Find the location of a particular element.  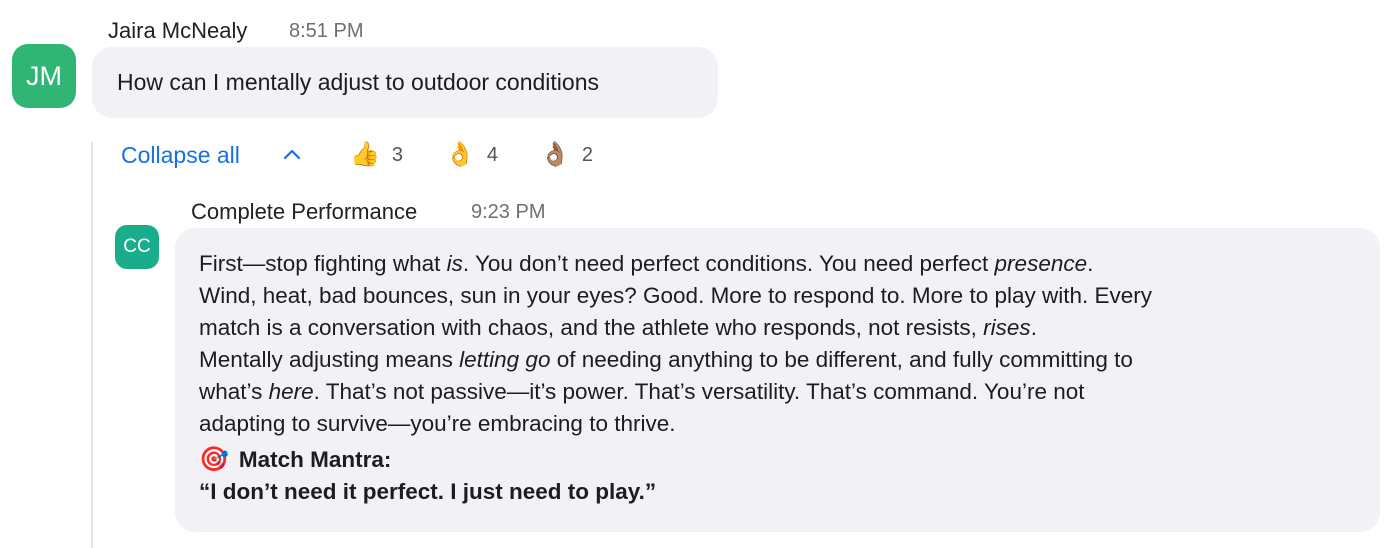

collapse-all-button: Collapse all is located at coordinates (180, 155).